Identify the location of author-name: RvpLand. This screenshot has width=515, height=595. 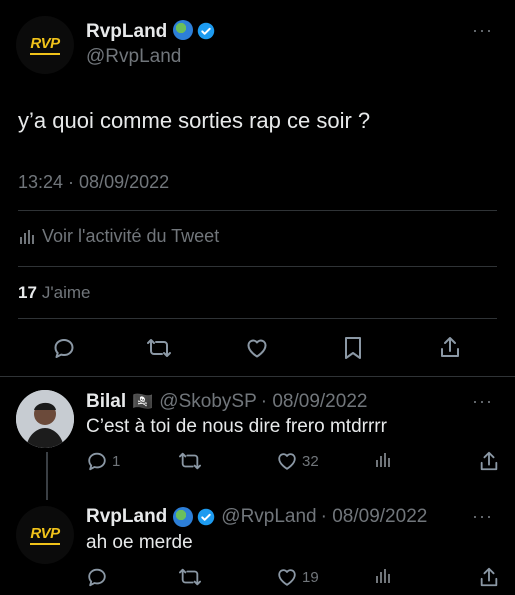
(126, 31).